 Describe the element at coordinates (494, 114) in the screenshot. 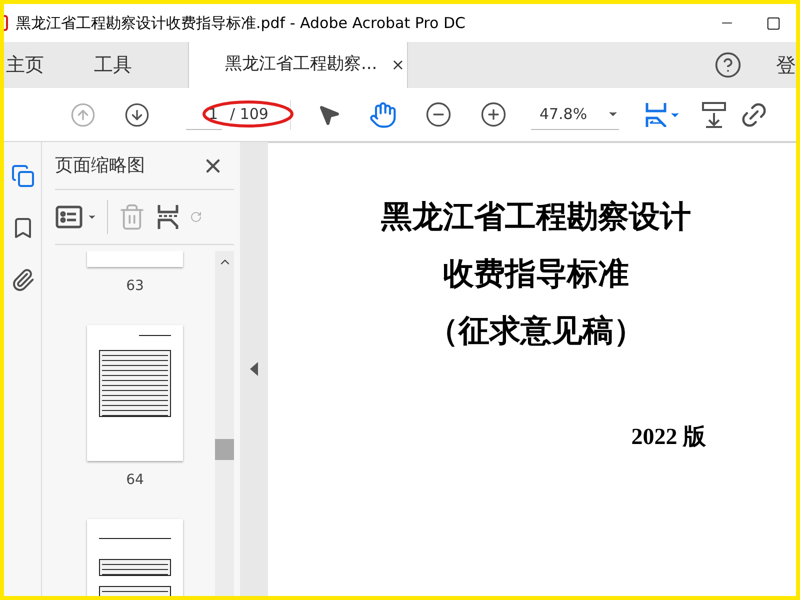

I see `zoom-in-button` at that location.